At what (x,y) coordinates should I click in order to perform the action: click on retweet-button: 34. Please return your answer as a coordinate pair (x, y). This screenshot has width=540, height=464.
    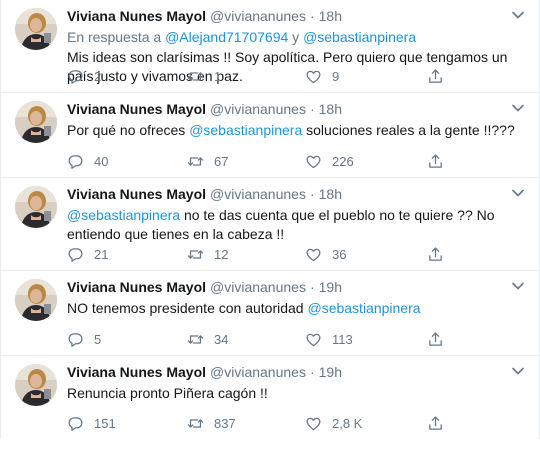
    Looking at the image, I should click on (246, 339).